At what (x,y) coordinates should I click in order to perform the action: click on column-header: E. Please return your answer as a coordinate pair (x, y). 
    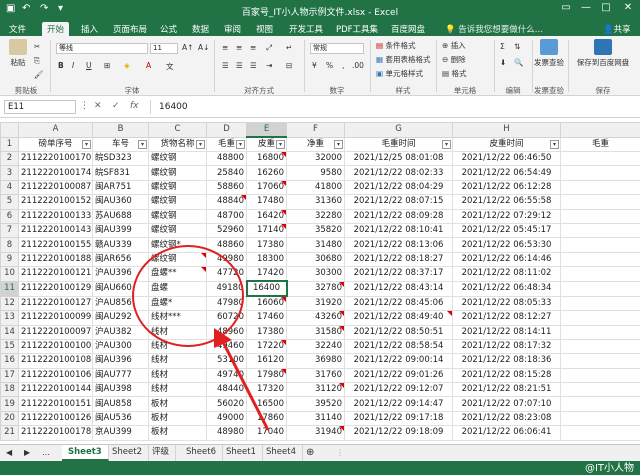
    Looking at the image, I should click on (266, 130).